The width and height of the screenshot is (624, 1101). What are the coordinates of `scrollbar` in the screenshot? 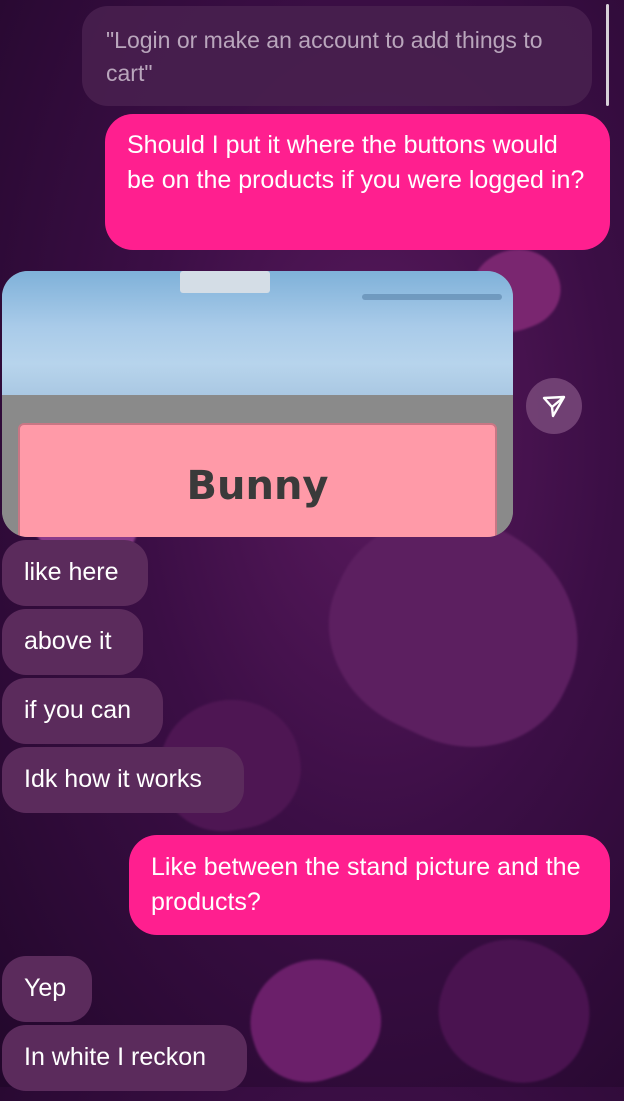 It's located at (607, 55).